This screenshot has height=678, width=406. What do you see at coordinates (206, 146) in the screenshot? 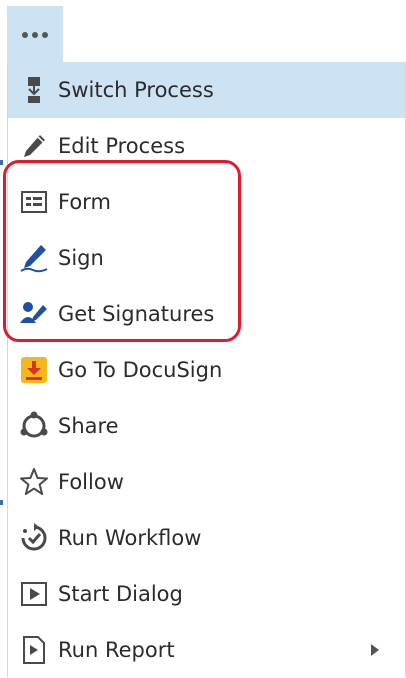
I see `menu-item-edit-process: Edit Process` at bounding box center [206, 146].